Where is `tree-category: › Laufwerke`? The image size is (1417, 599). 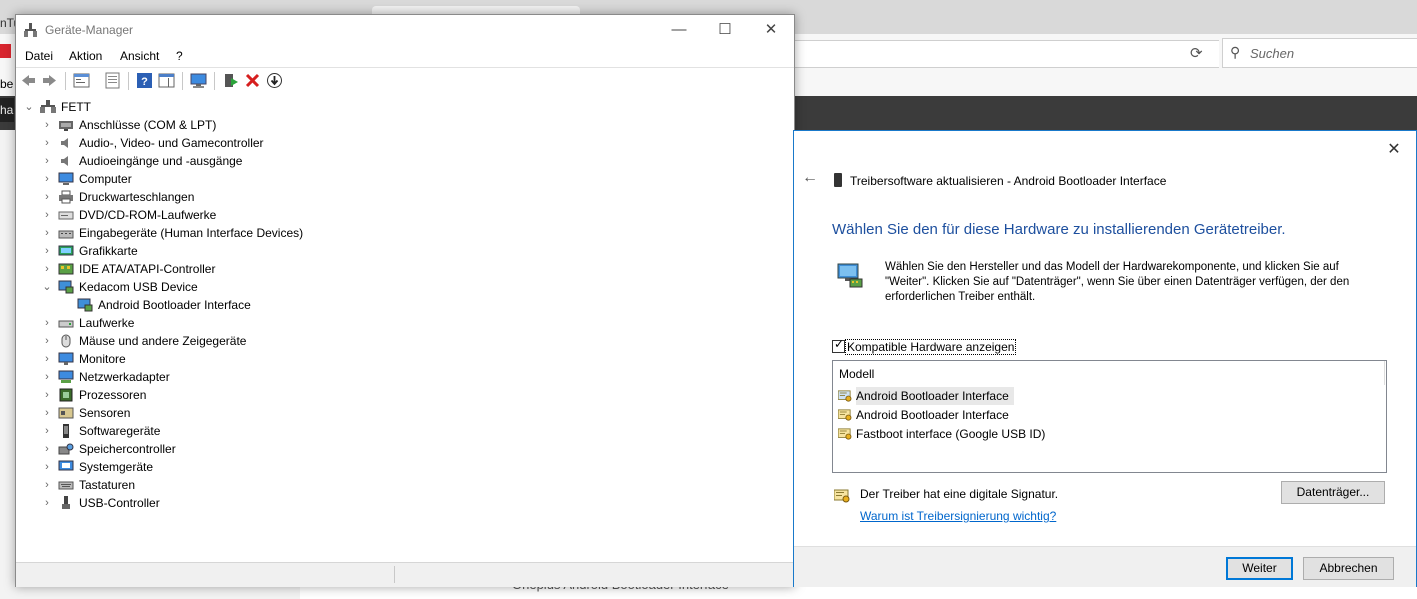
tree-category: › Laufwerke is located at coordinates (396, 323).